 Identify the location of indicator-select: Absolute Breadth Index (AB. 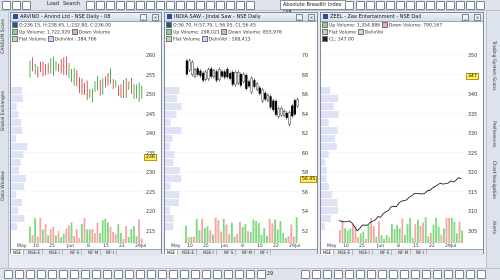
(313, 8).